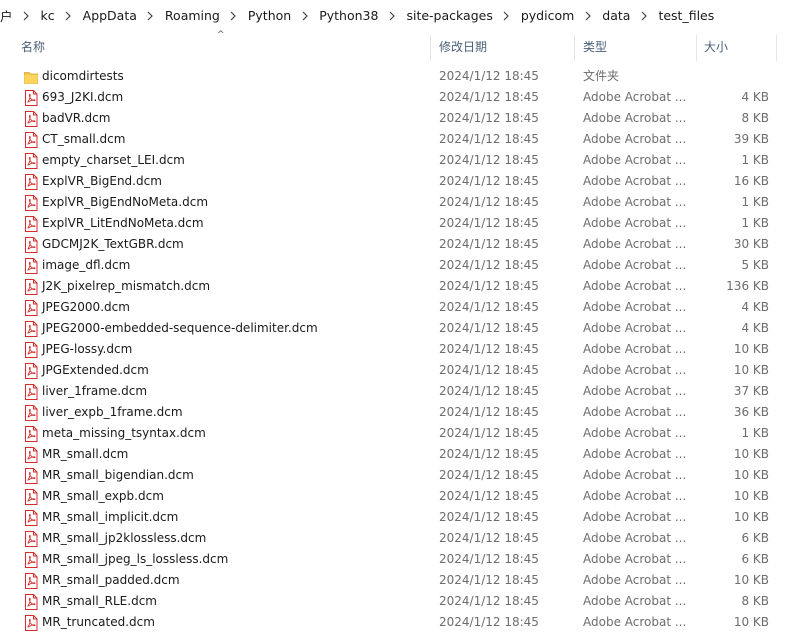 Image resolution: width=807 pixels, height=638 pixels. I want to click on file-name: badVR.dcm, so click(76, 118).